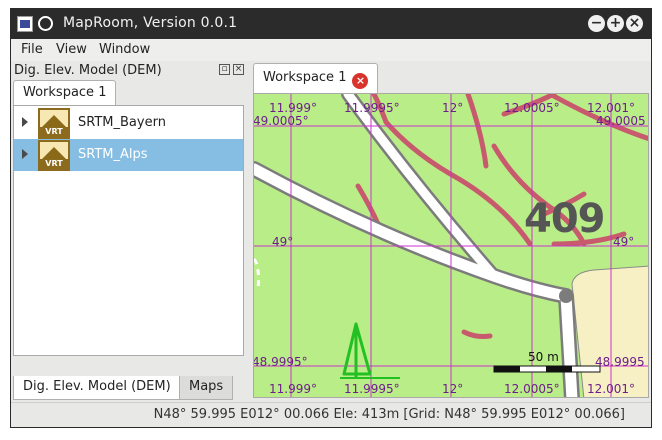 This screenshot has width=662, height=440. I want to click on menu-window: Window, so click(124, 49).